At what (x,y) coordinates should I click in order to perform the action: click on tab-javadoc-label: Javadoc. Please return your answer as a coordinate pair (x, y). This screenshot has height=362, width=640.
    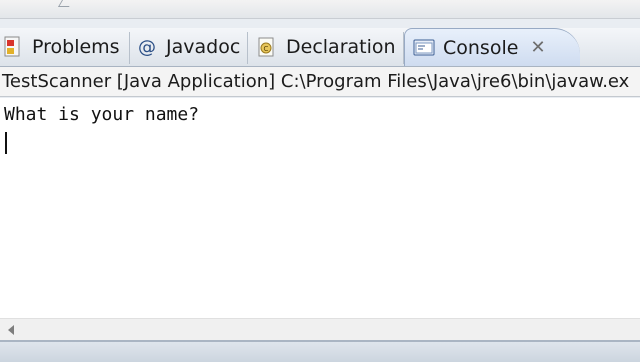
    Looking at the image, I should click on (203, 47).